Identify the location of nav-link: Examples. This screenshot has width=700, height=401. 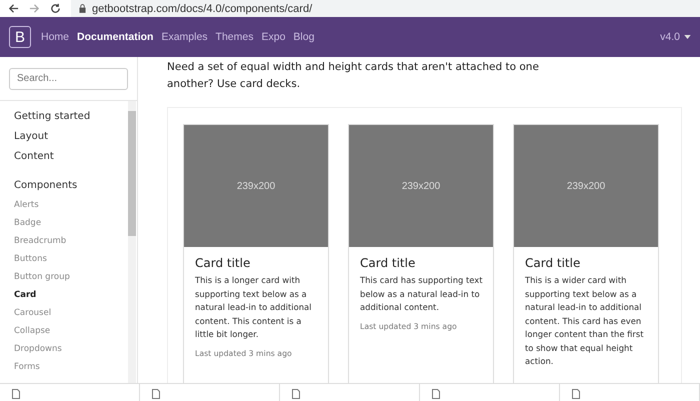
(184, 37).